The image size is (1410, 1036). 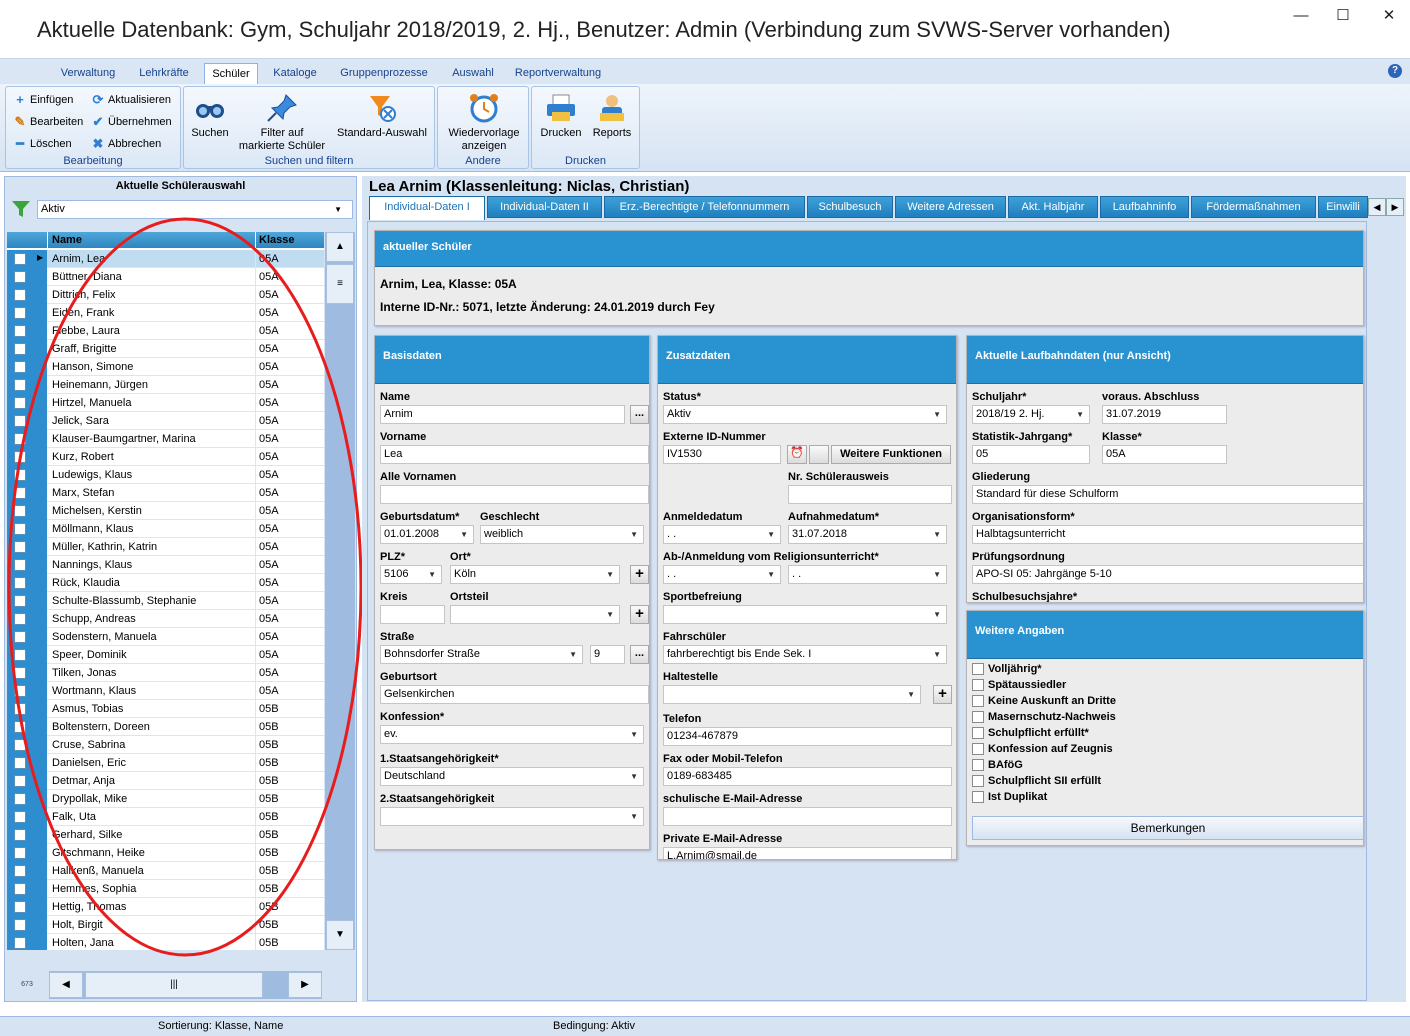 I want to click on help-icon: ?, so click(x=1395, y=71).